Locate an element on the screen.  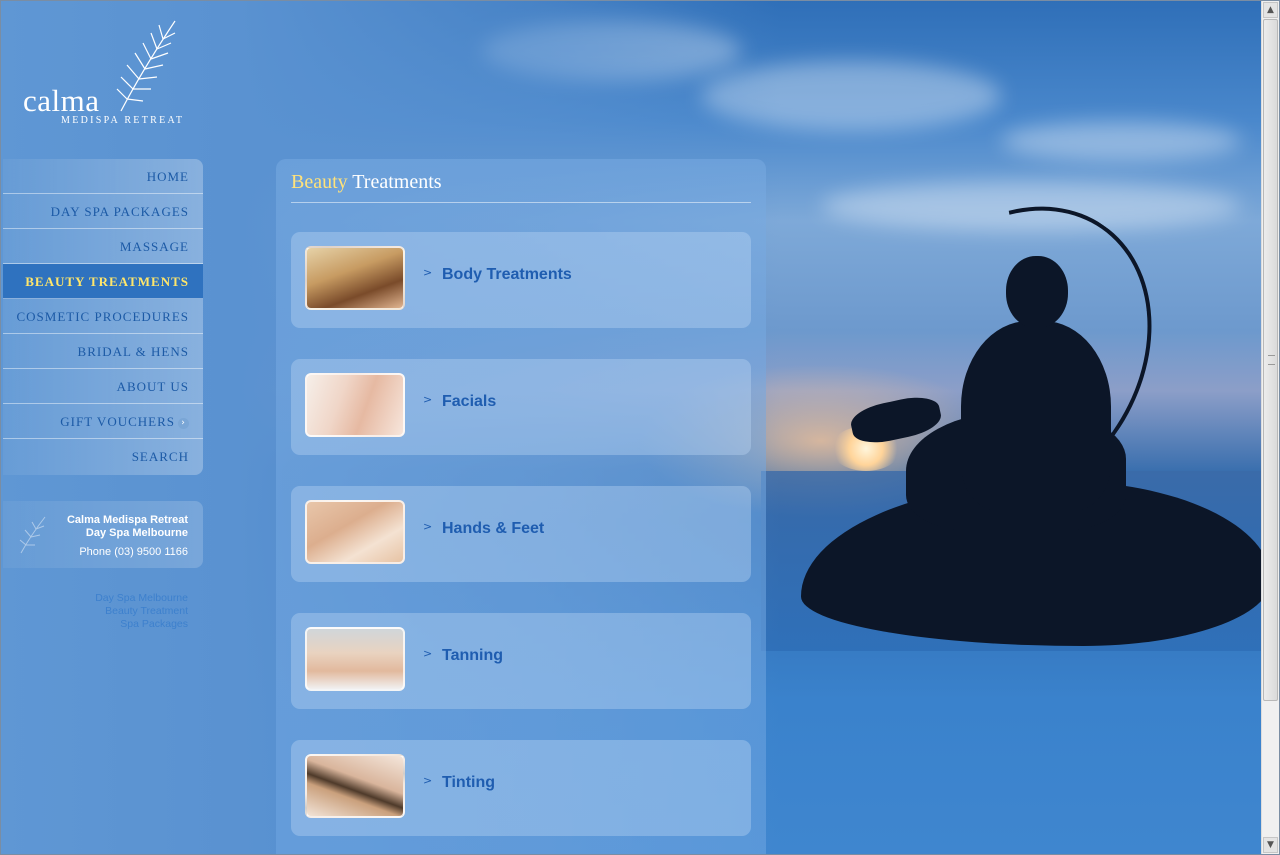
nav-item-label: ABOUT US is located at coordinates (152, 386).